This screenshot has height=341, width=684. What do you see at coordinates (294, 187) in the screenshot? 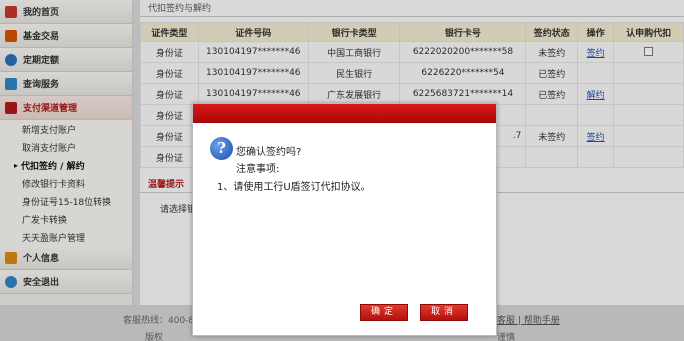
I see `dialog-notice-item: 1、请使用工行U盾签订代扣协议。` at bounding box center [294, 187].